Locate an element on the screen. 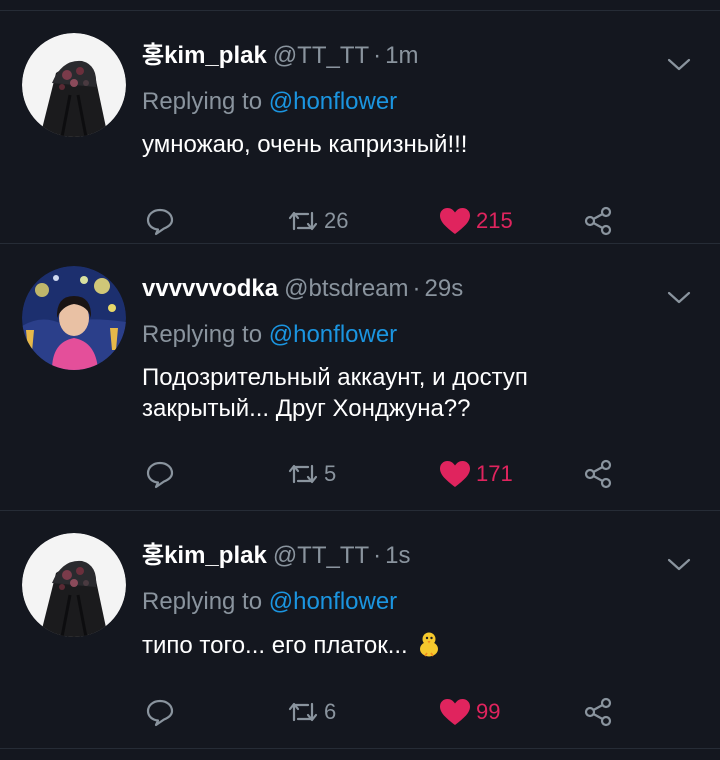 Image resolution: width=720 pixels, height=760 pixels. handle: @btsdream is located at coordinates (346, 288).